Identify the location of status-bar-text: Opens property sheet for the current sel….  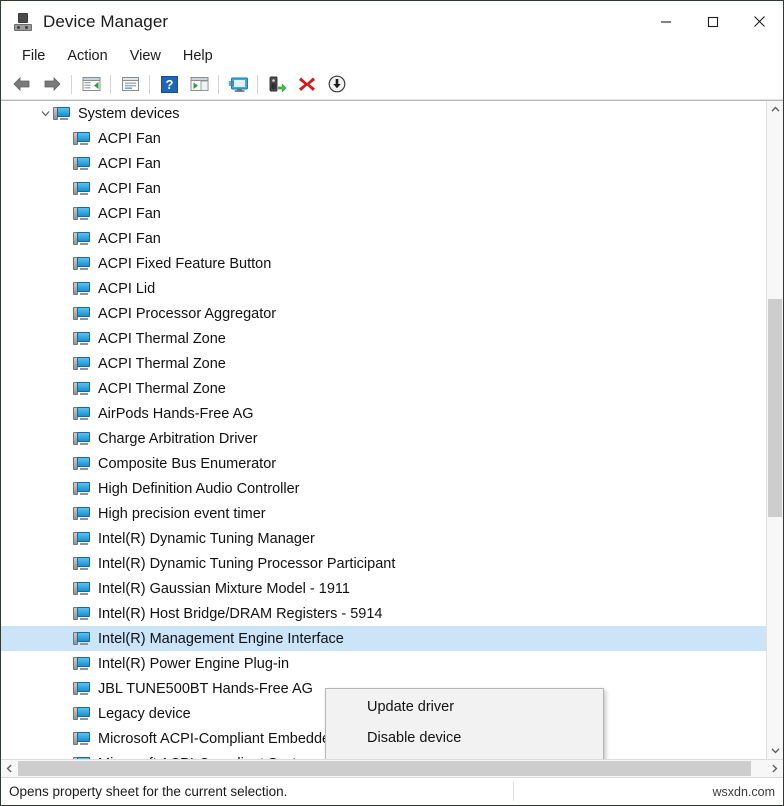
(148, 791).